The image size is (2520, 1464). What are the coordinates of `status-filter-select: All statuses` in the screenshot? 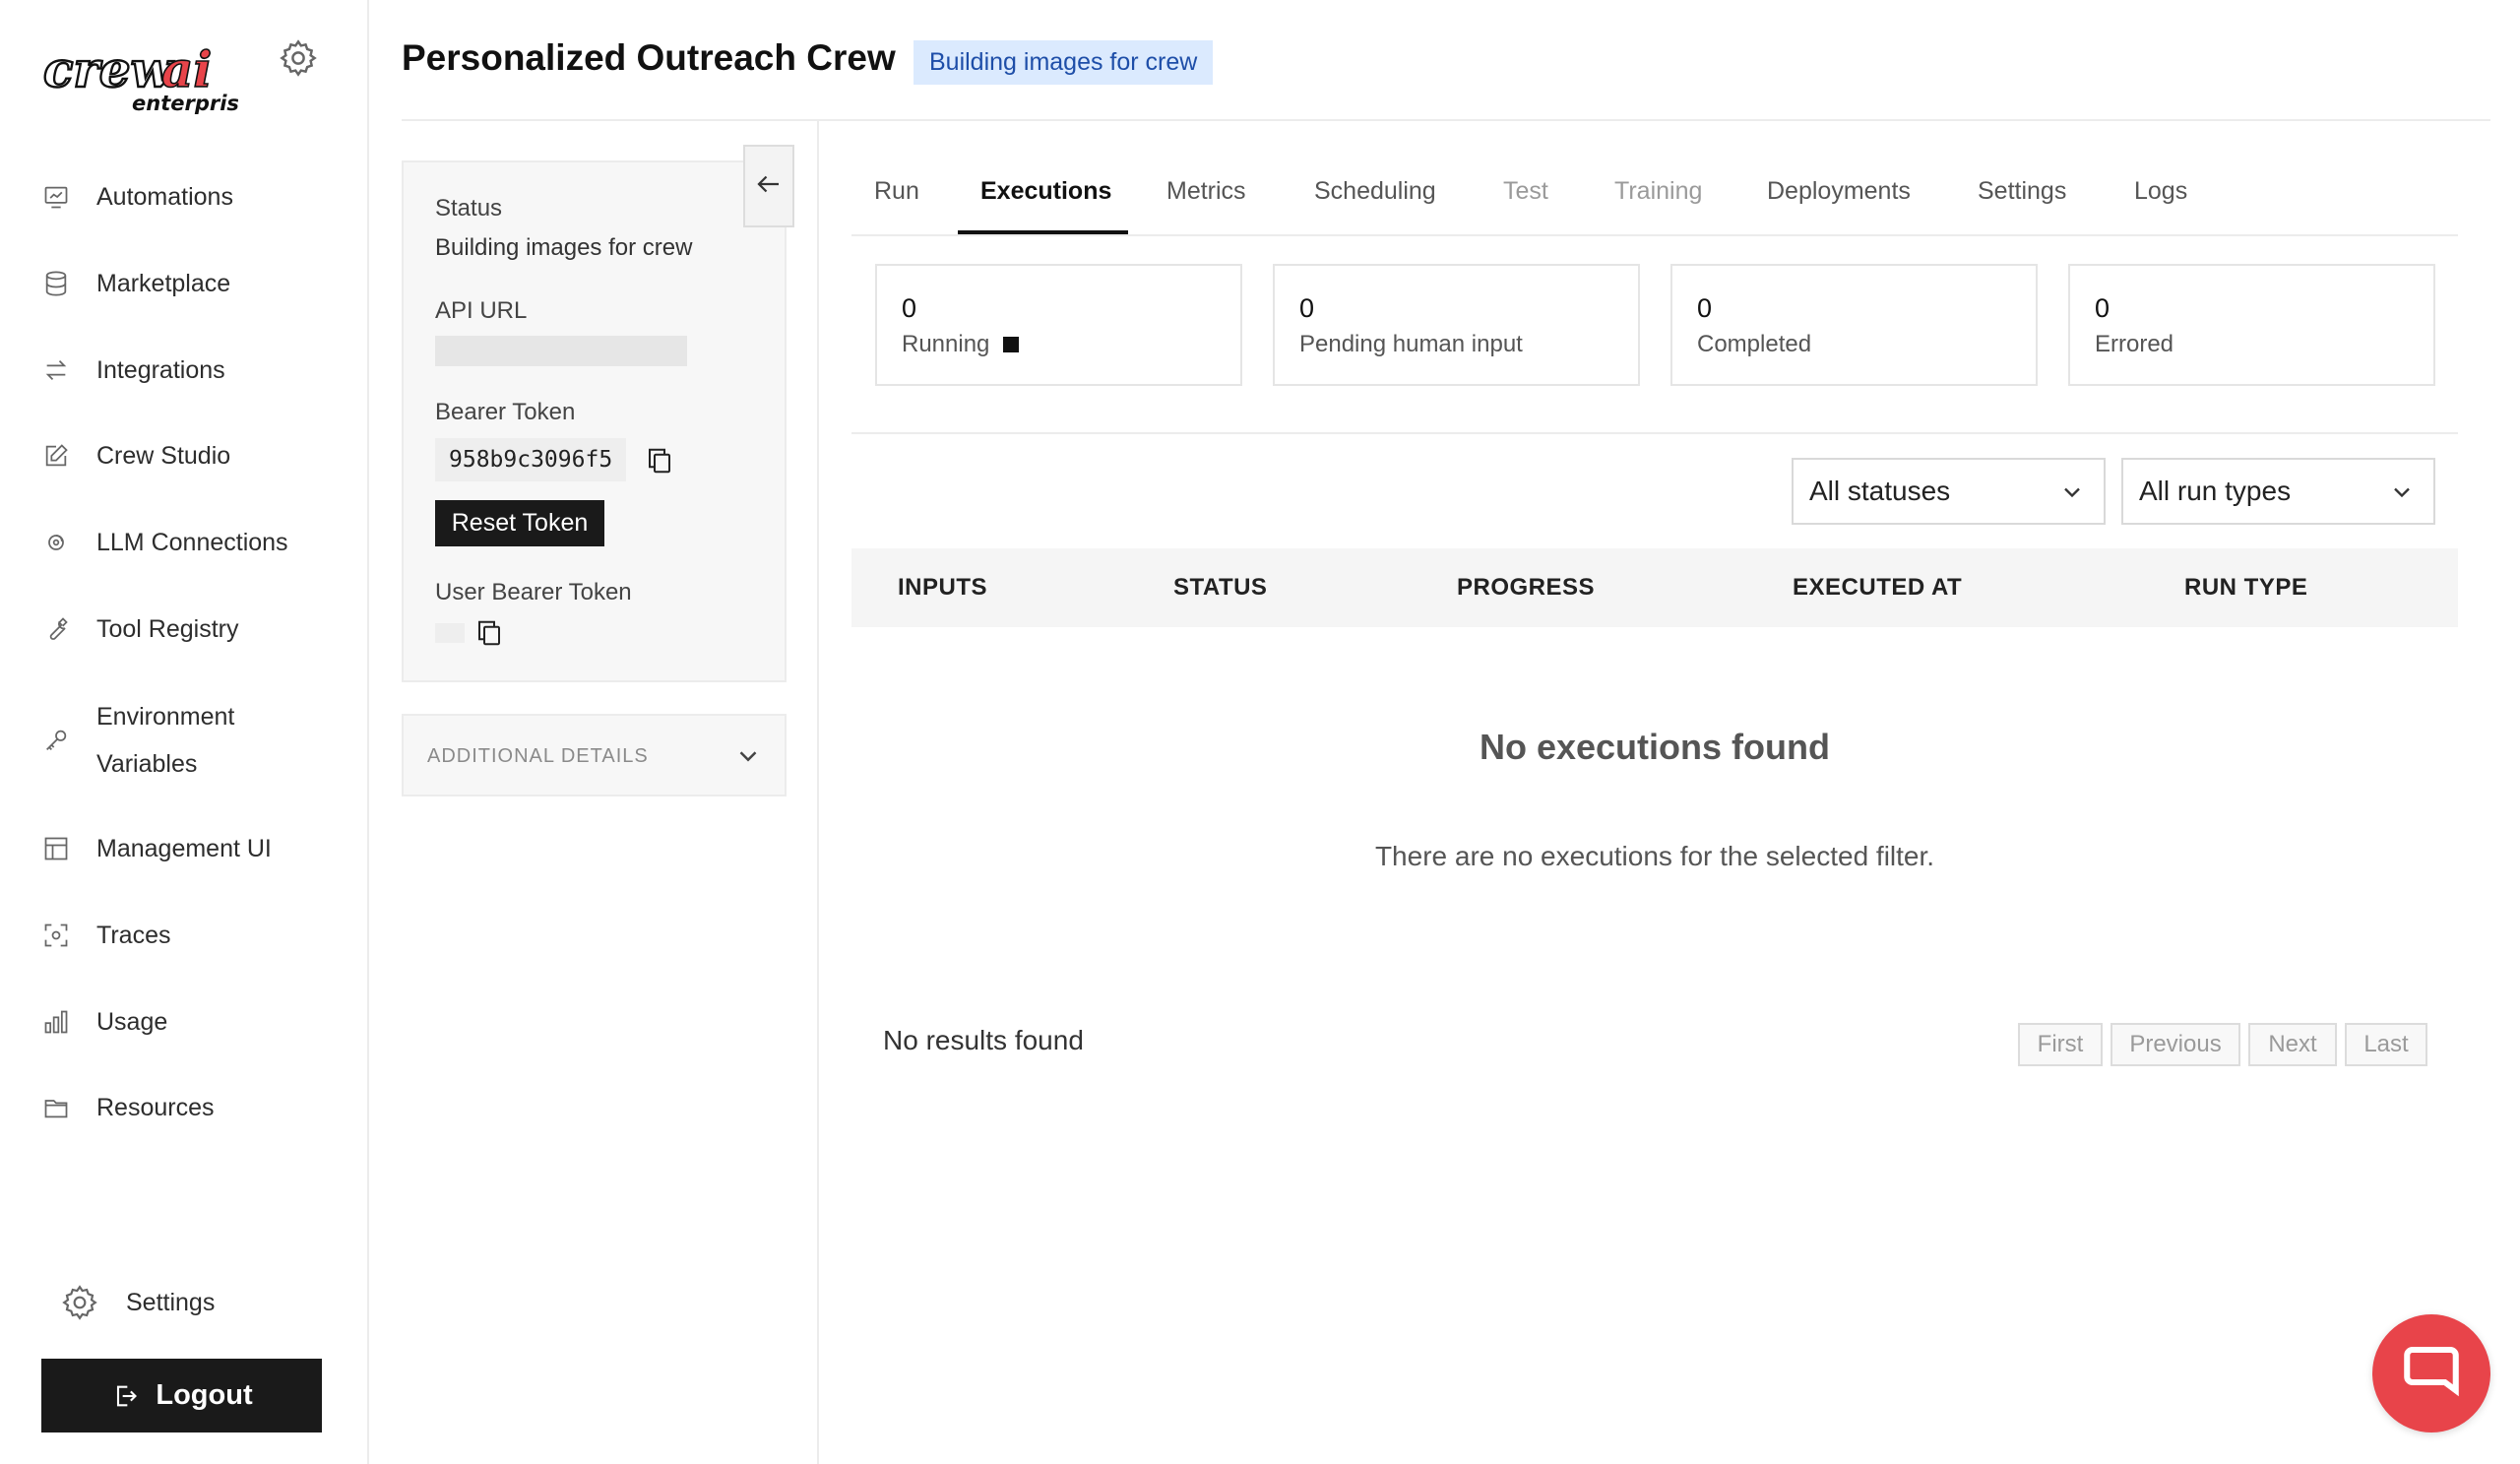 It's located at (1949, 492).